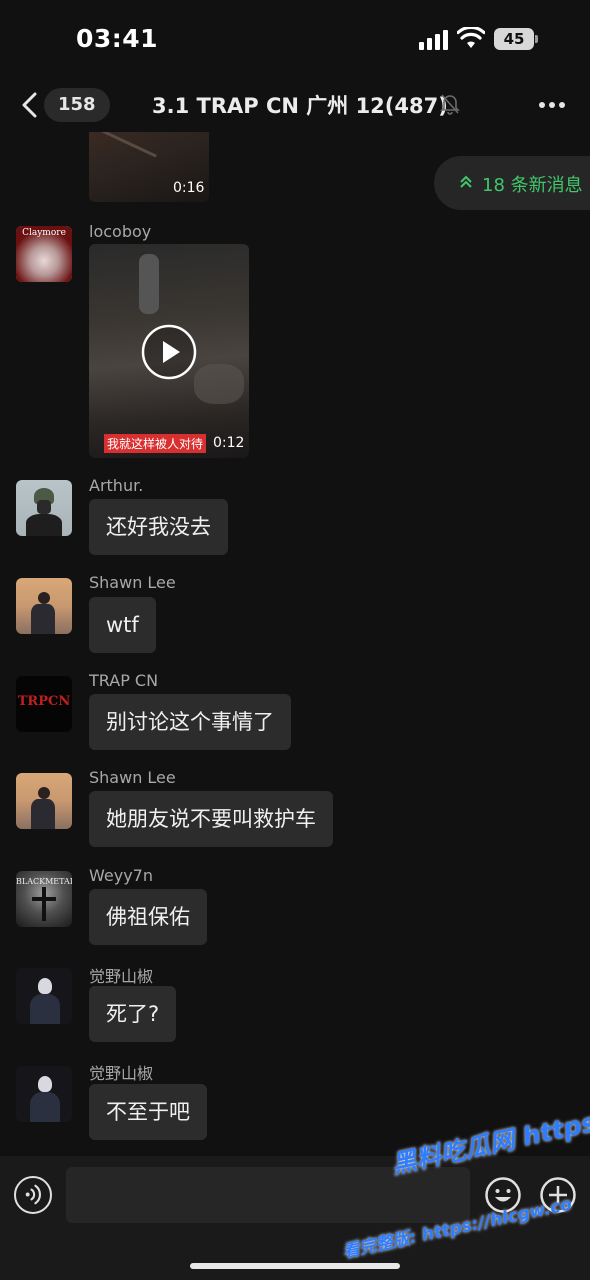 The image size is (590, 1280). I want to click on message-bubble: 佛祖保佑, so click(148, 917).